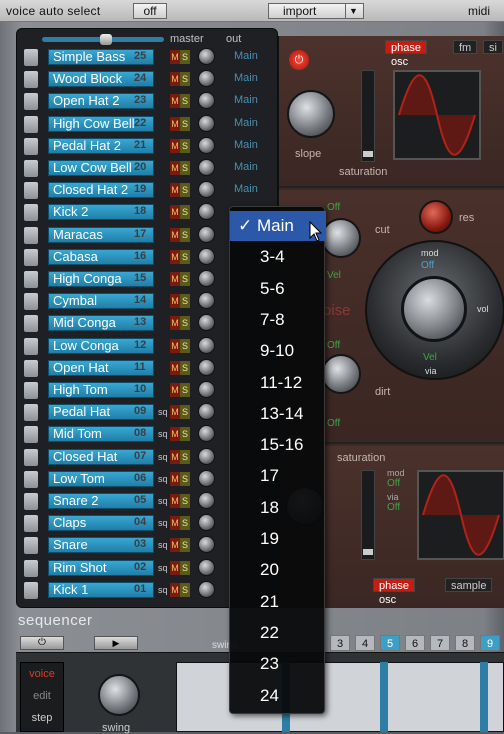  I want to click on slider-handle, so click(106, 39).